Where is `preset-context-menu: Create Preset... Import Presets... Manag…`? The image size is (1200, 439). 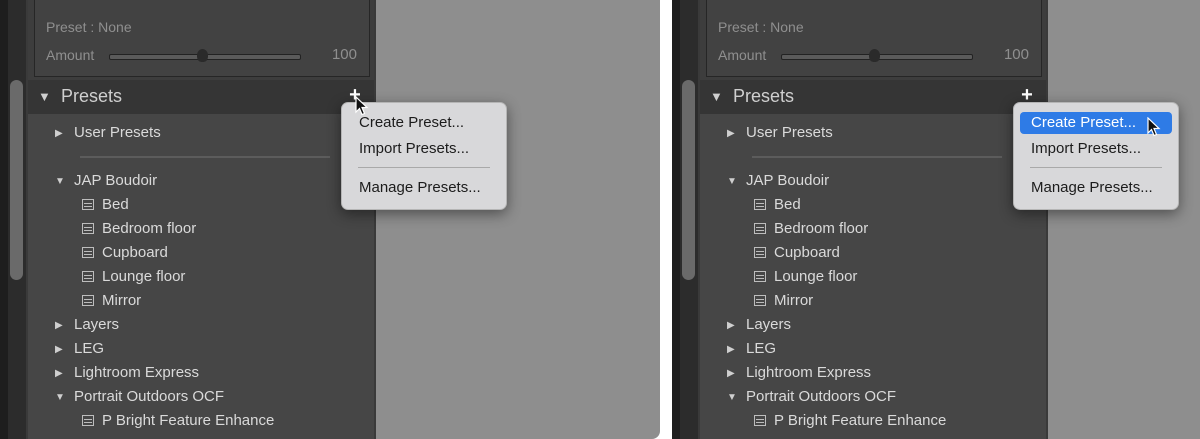
preset-context-menu: Create Preset... Import Presets... Manag… is located at coordinates (424, 156).